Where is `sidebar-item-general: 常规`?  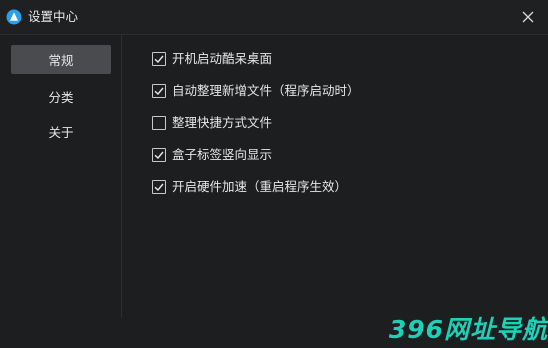 sidebar-item-general: 常规 is located at coordinates (61, 59).